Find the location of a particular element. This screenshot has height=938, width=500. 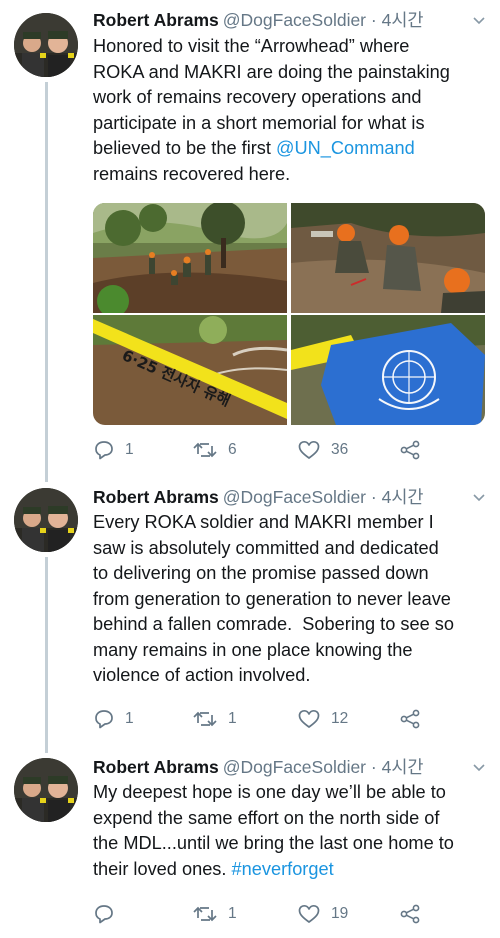

tweet-actions: 1 6 36 is located at coordinates (289, 450).